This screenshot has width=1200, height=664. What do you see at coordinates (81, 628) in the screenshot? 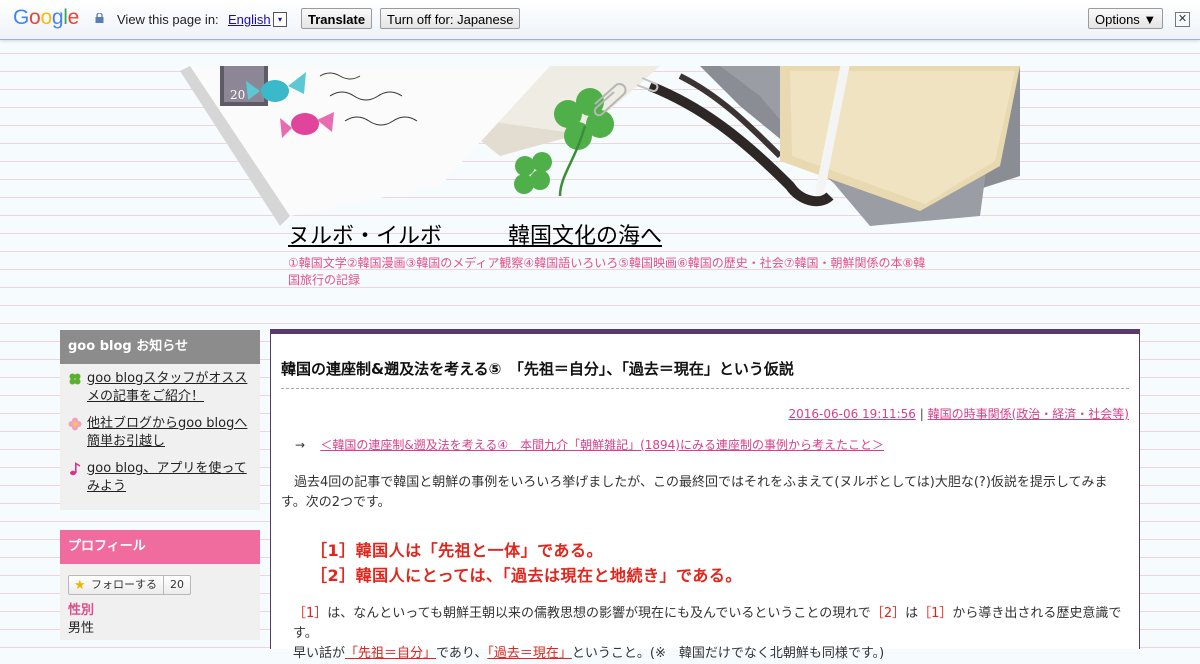
I see `gender-value: 男性` at bounding box center [81, 628].